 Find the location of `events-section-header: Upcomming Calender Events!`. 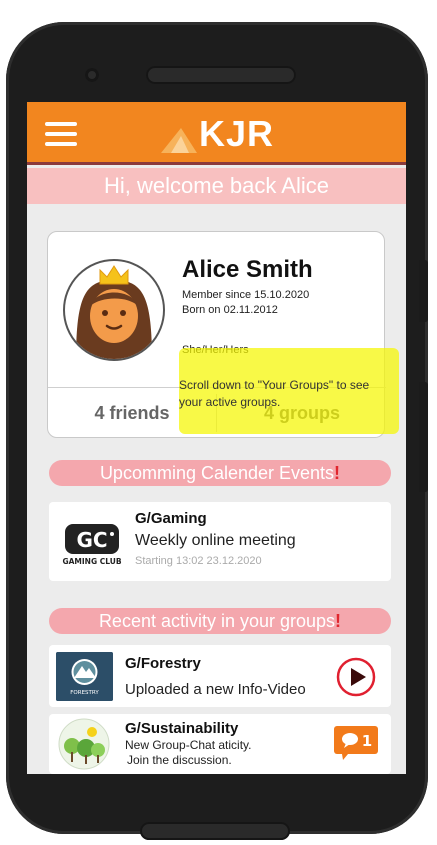

events-section-header: Upcomming Calender Events! is located at coordinates (220, 473).